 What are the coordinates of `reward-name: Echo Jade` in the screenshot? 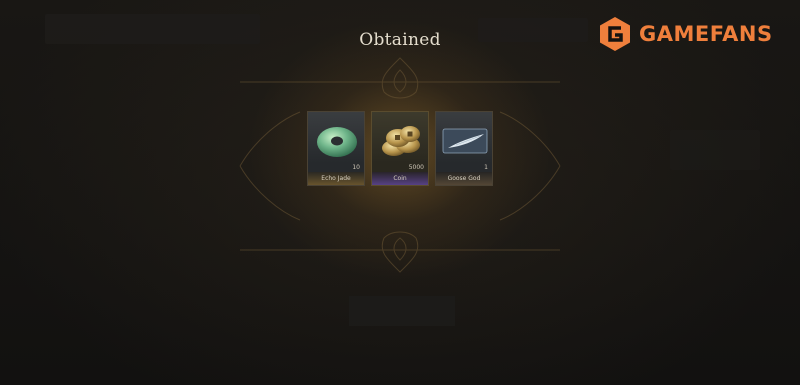 It's located at (336, 178).